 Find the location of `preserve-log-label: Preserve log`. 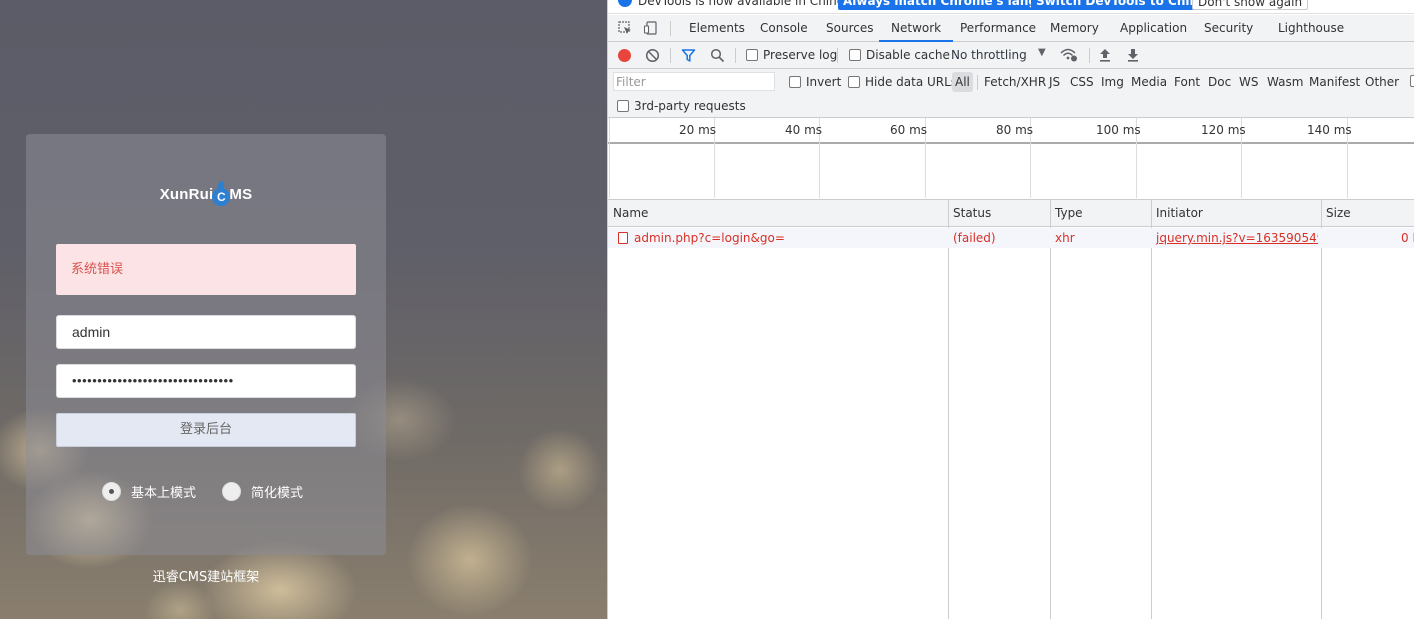

preserve-log-label: Preserve log is located at coordinates (800, 55).